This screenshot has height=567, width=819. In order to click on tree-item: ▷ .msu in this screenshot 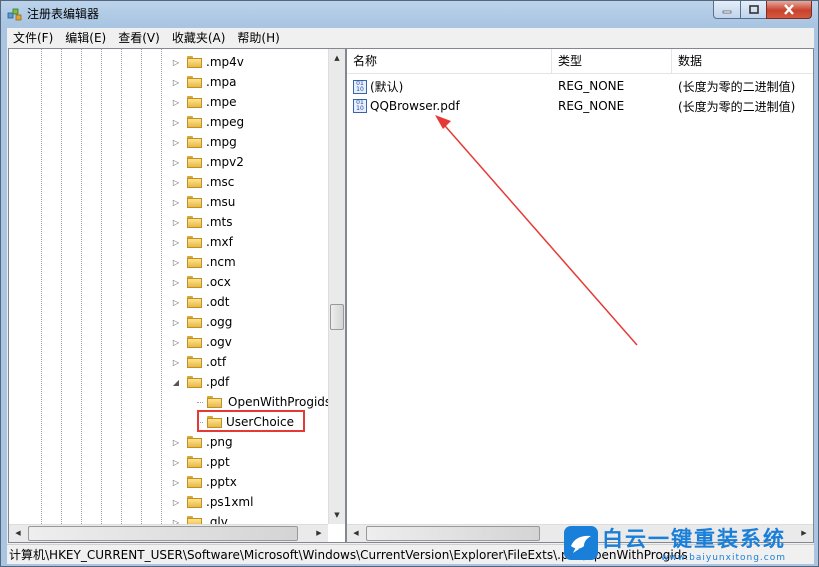, I will do `click(203, 202)`.